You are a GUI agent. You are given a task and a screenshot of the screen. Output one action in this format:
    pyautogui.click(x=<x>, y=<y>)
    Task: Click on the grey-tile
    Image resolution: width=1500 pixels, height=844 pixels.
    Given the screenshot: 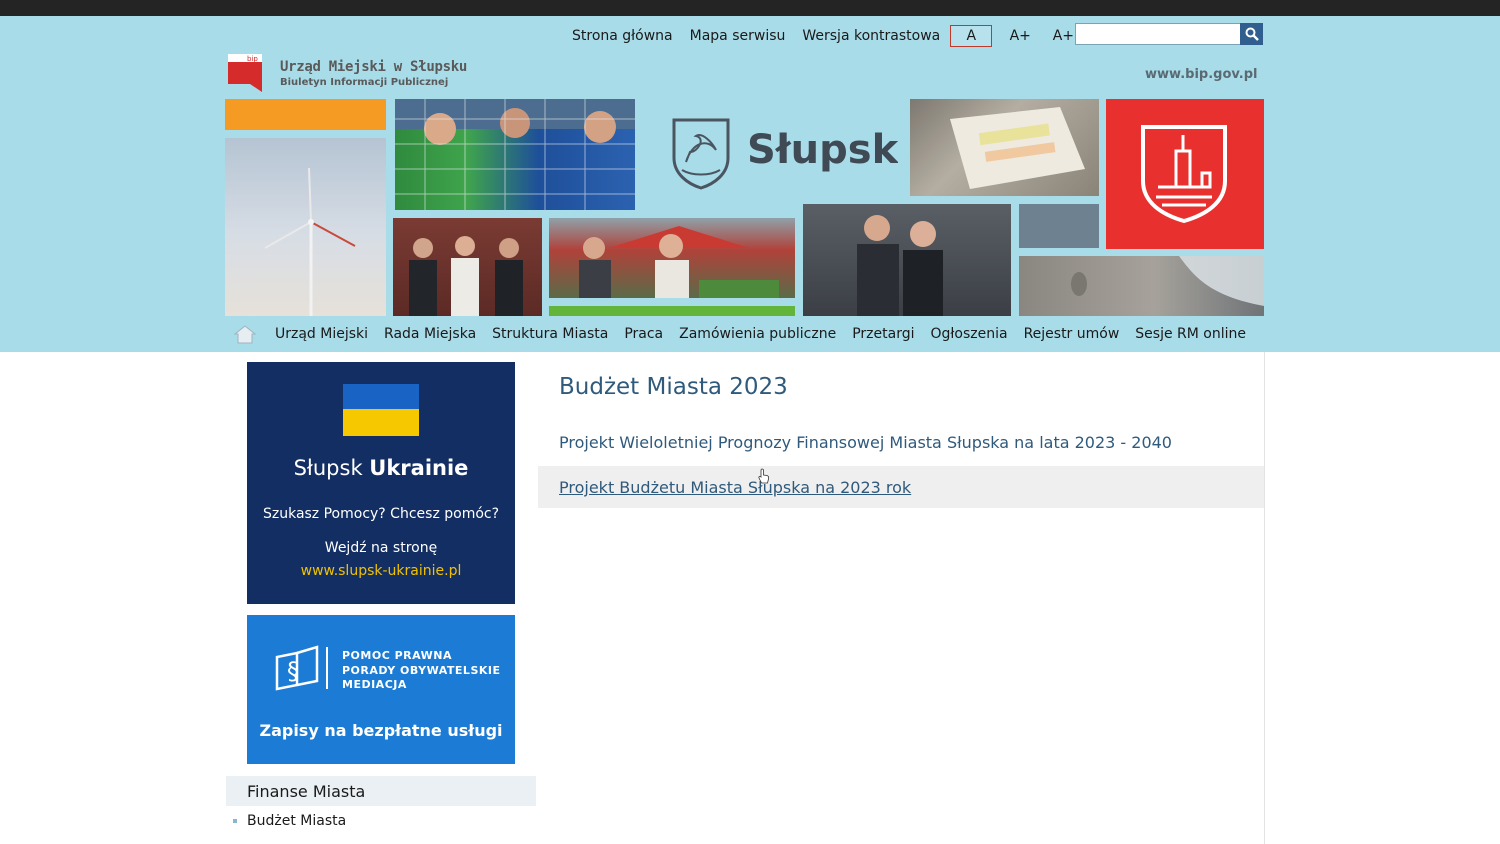 What is the action you would take?
    pyautogui.click(x=1059, y=226)
    